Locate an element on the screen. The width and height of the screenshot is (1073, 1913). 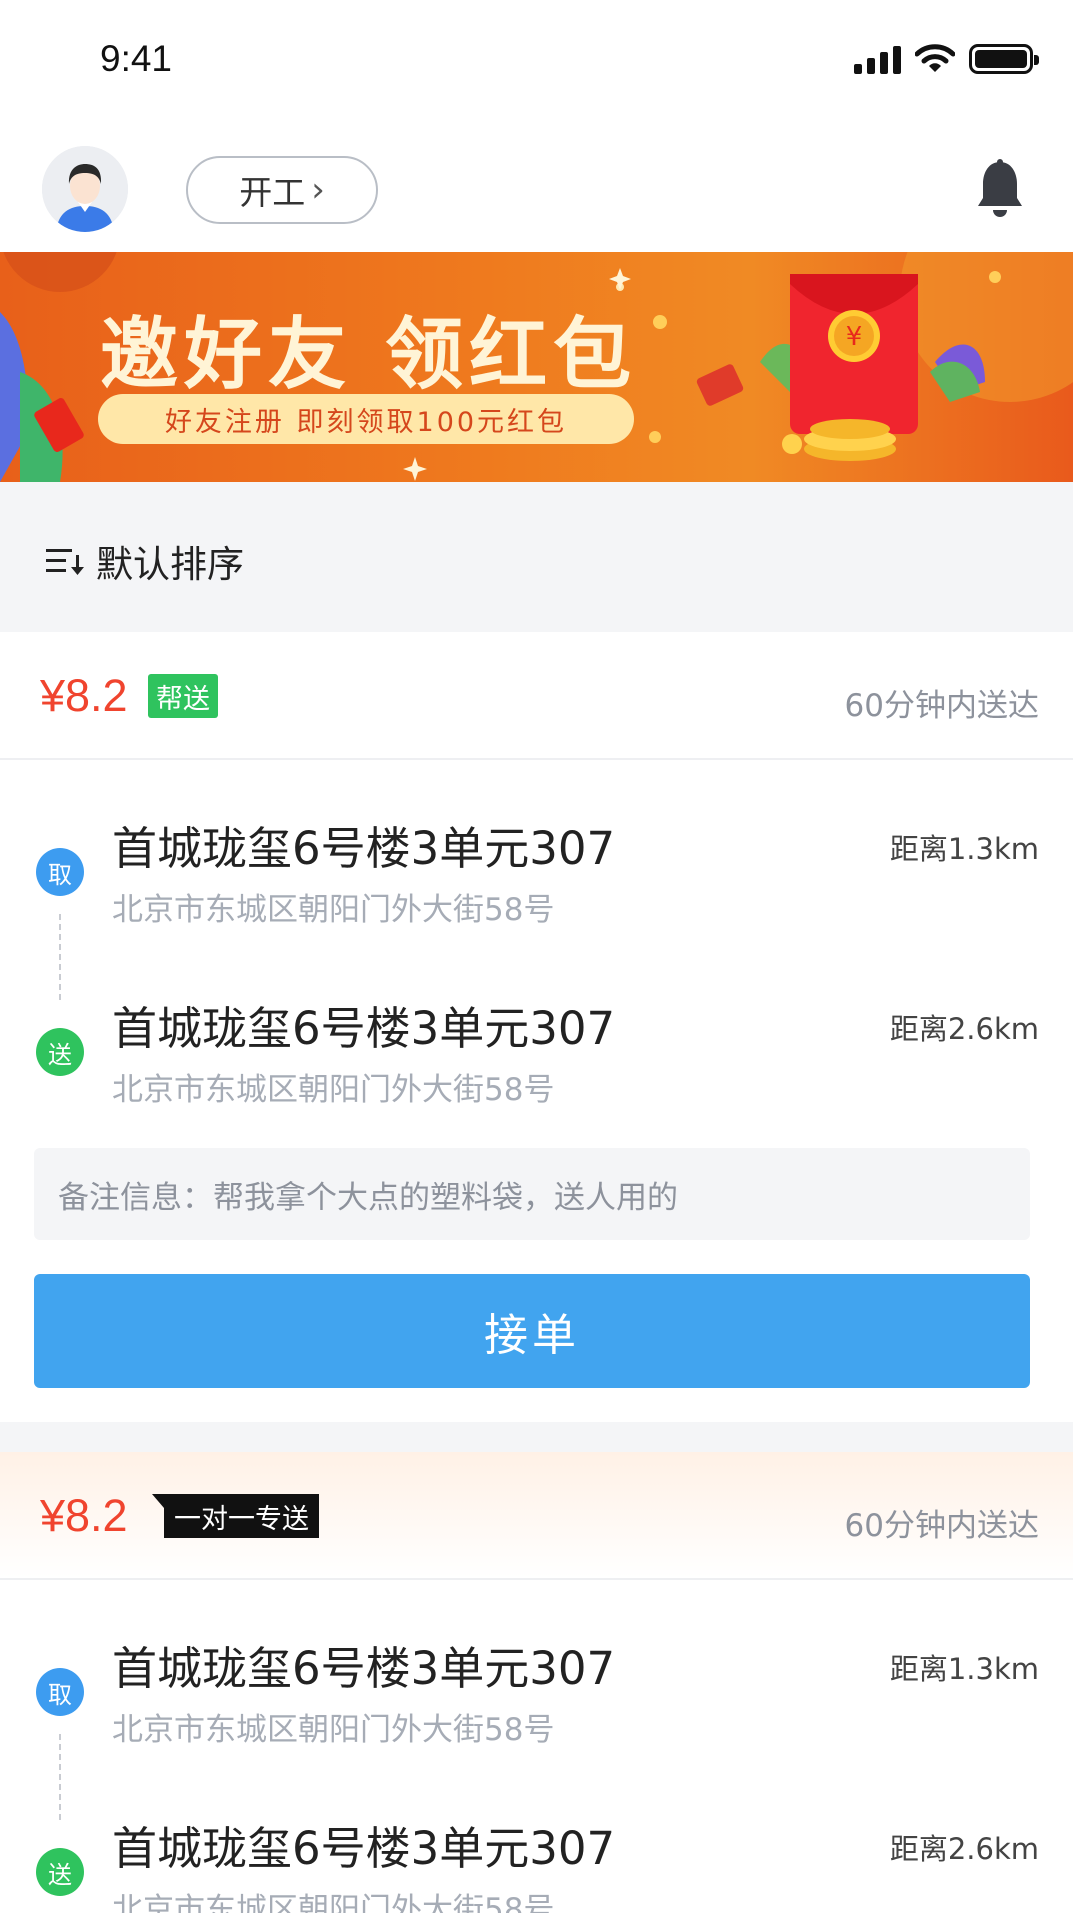
accept-order-button: 接单 is located at coordinates (532, 1331).